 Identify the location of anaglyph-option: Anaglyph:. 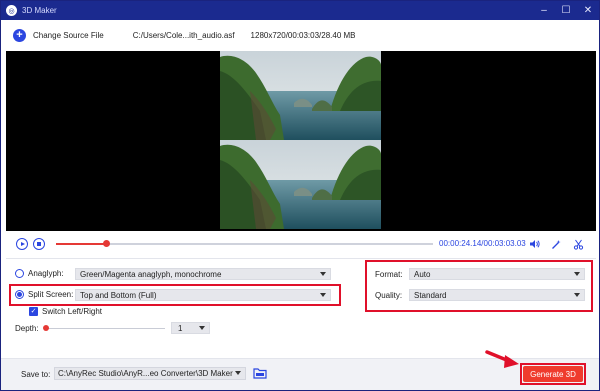
(39, 273).